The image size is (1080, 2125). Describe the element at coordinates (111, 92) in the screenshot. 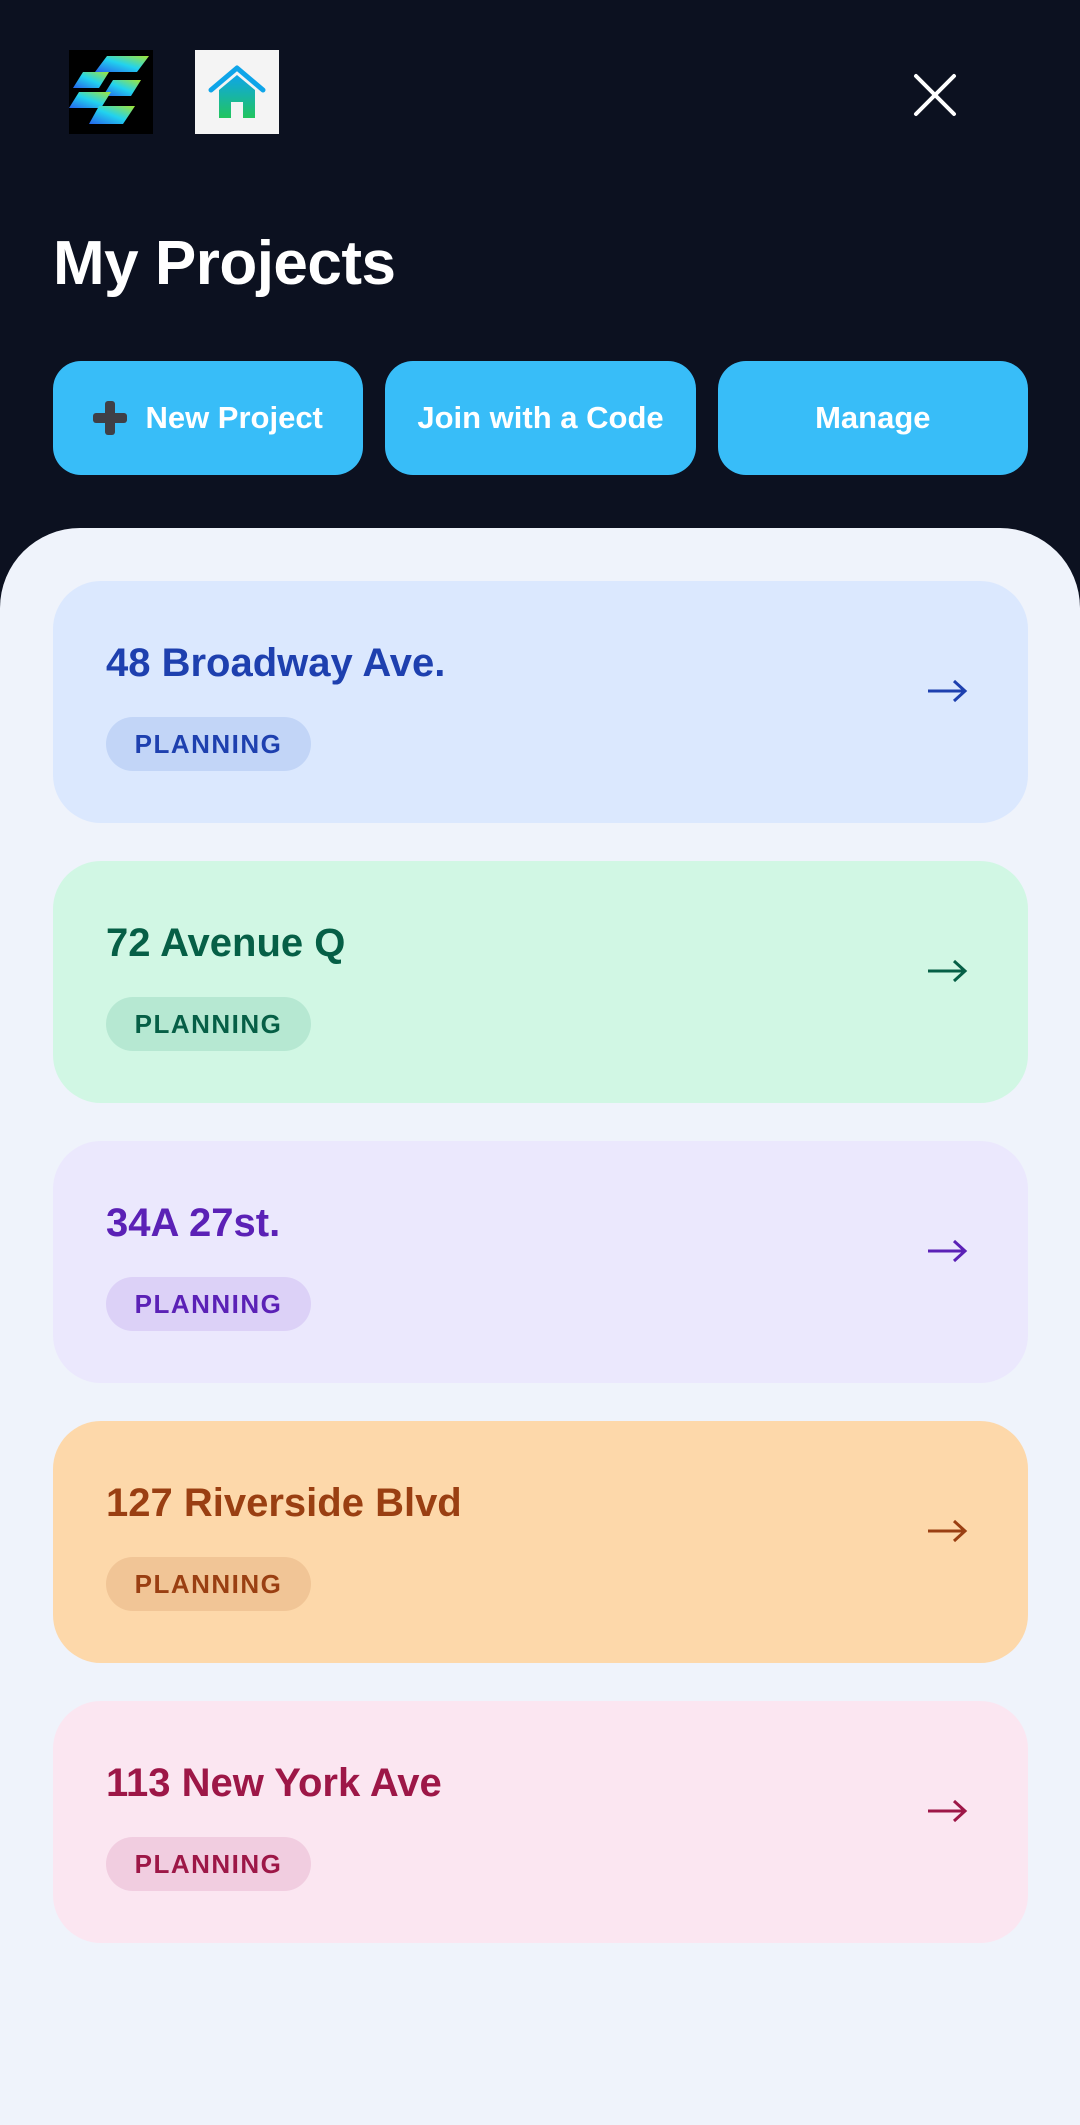

I see `app-logo-icon` at that location.